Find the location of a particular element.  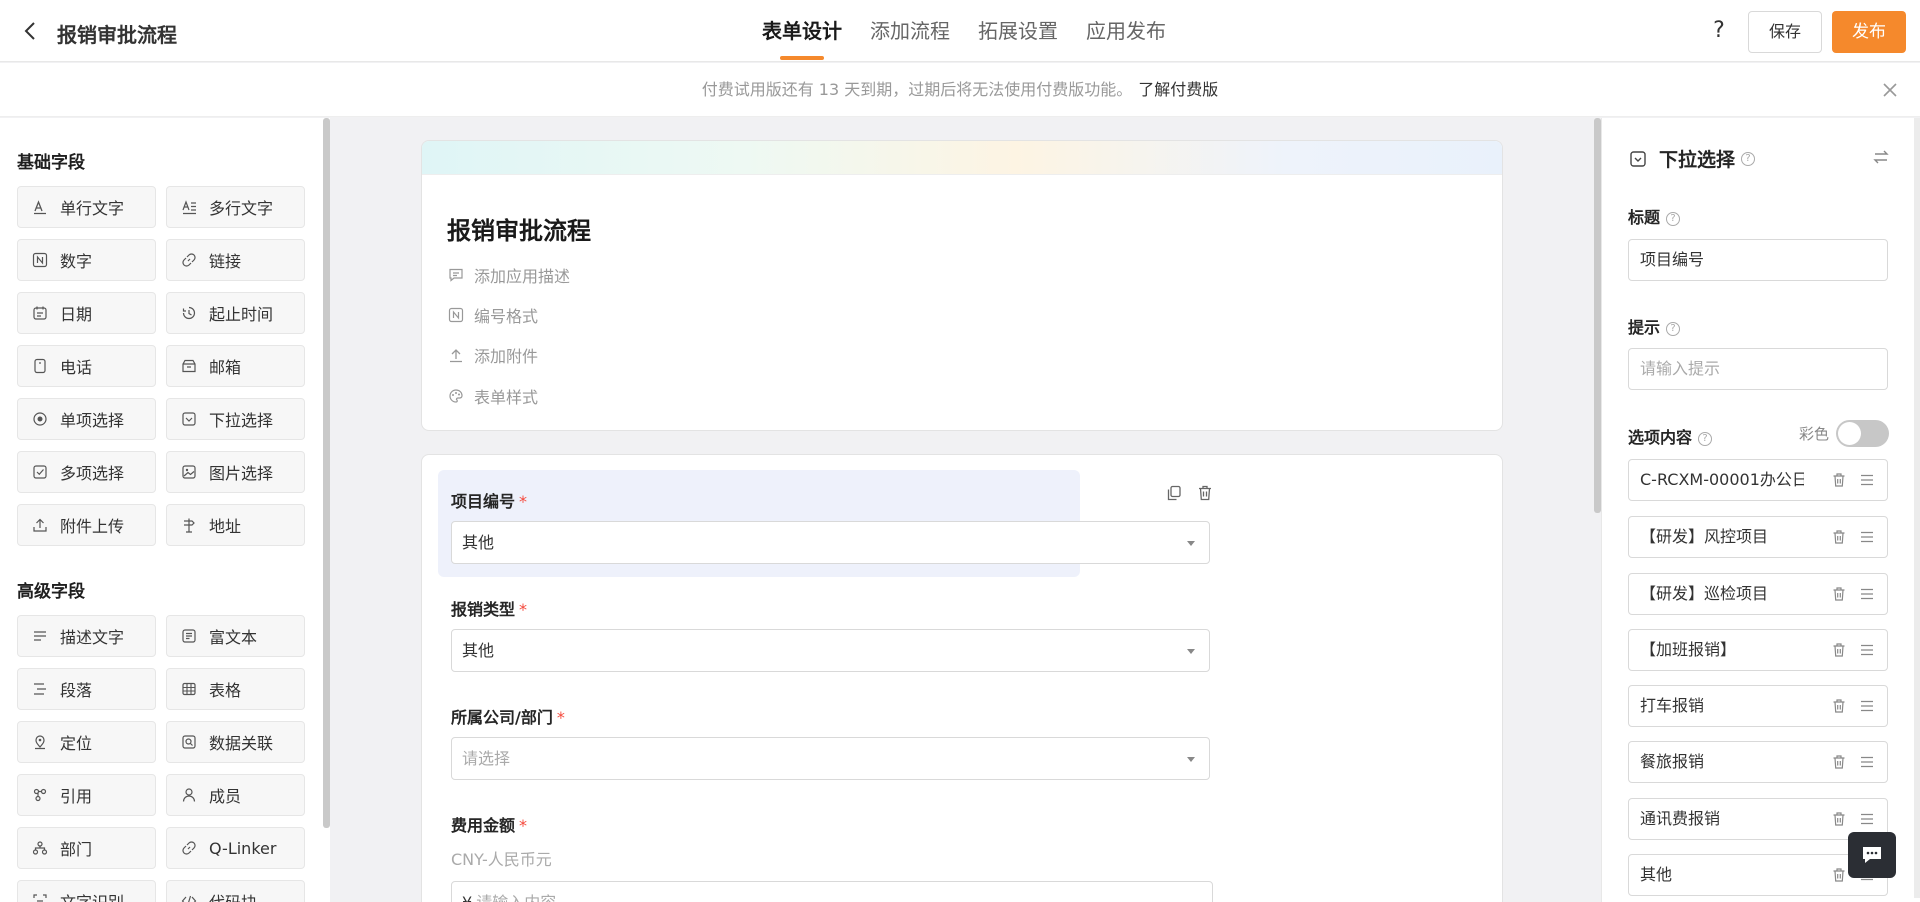

option-text: 通讯费报销 is located at coordinates (1722, 819).